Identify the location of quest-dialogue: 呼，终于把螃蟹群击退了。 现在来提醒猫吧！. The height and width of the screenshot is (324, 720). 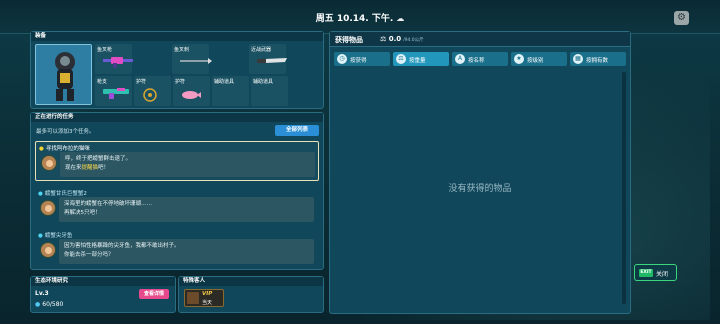
(187, 164).